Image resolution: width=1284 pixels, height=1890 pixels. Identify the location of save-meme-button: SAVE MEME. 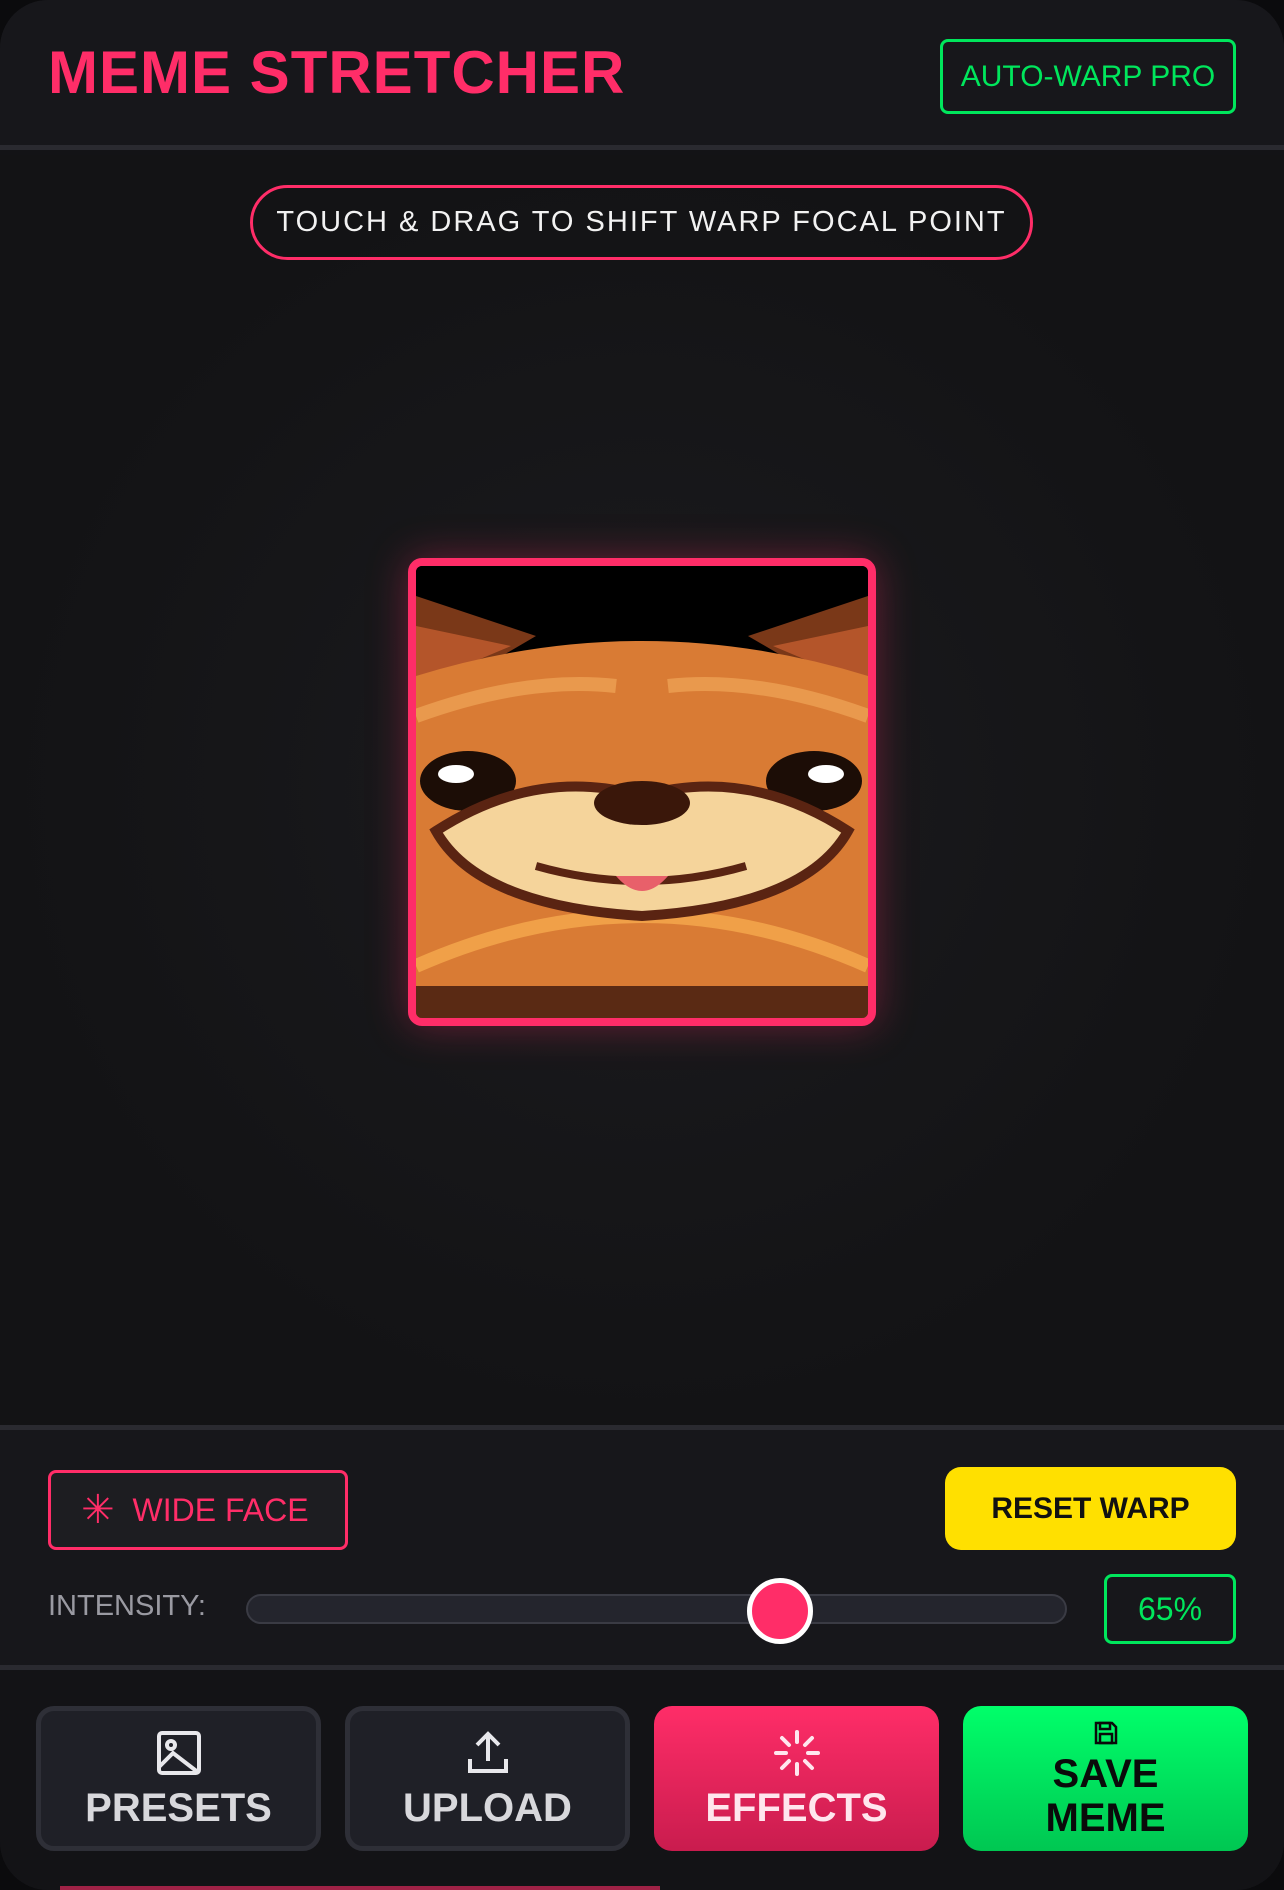
(1105, 1778).